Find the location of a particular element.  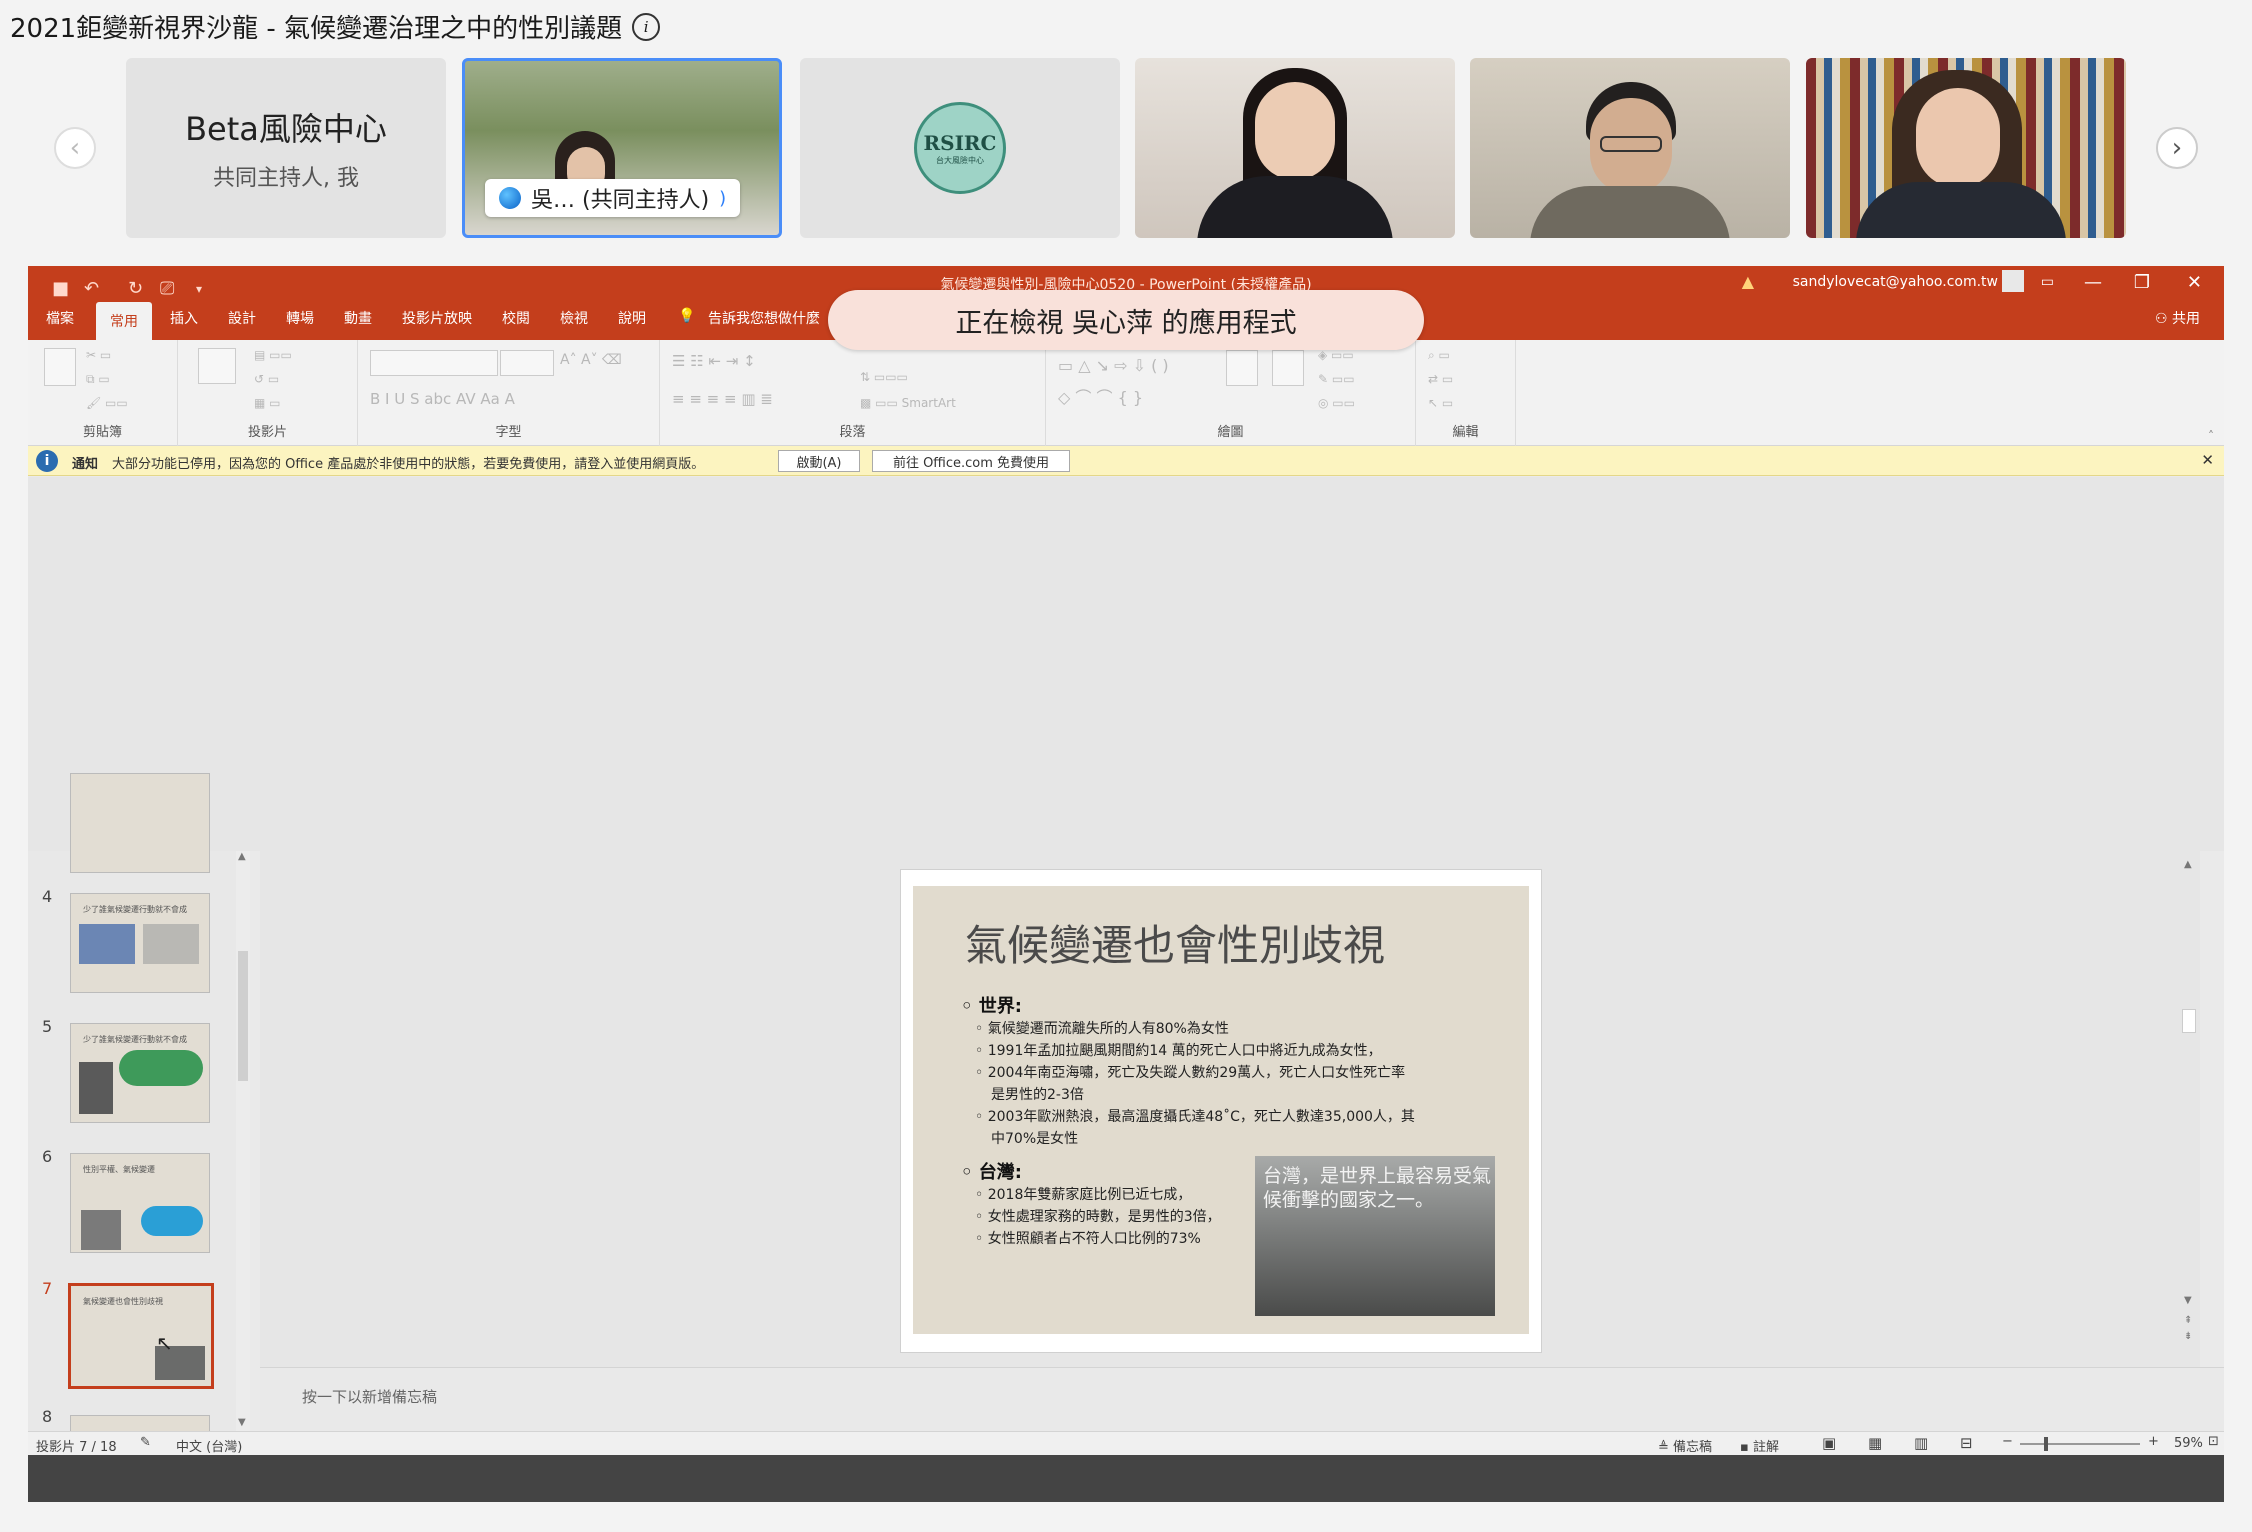

person-face is located at coordinates (1295, 131).